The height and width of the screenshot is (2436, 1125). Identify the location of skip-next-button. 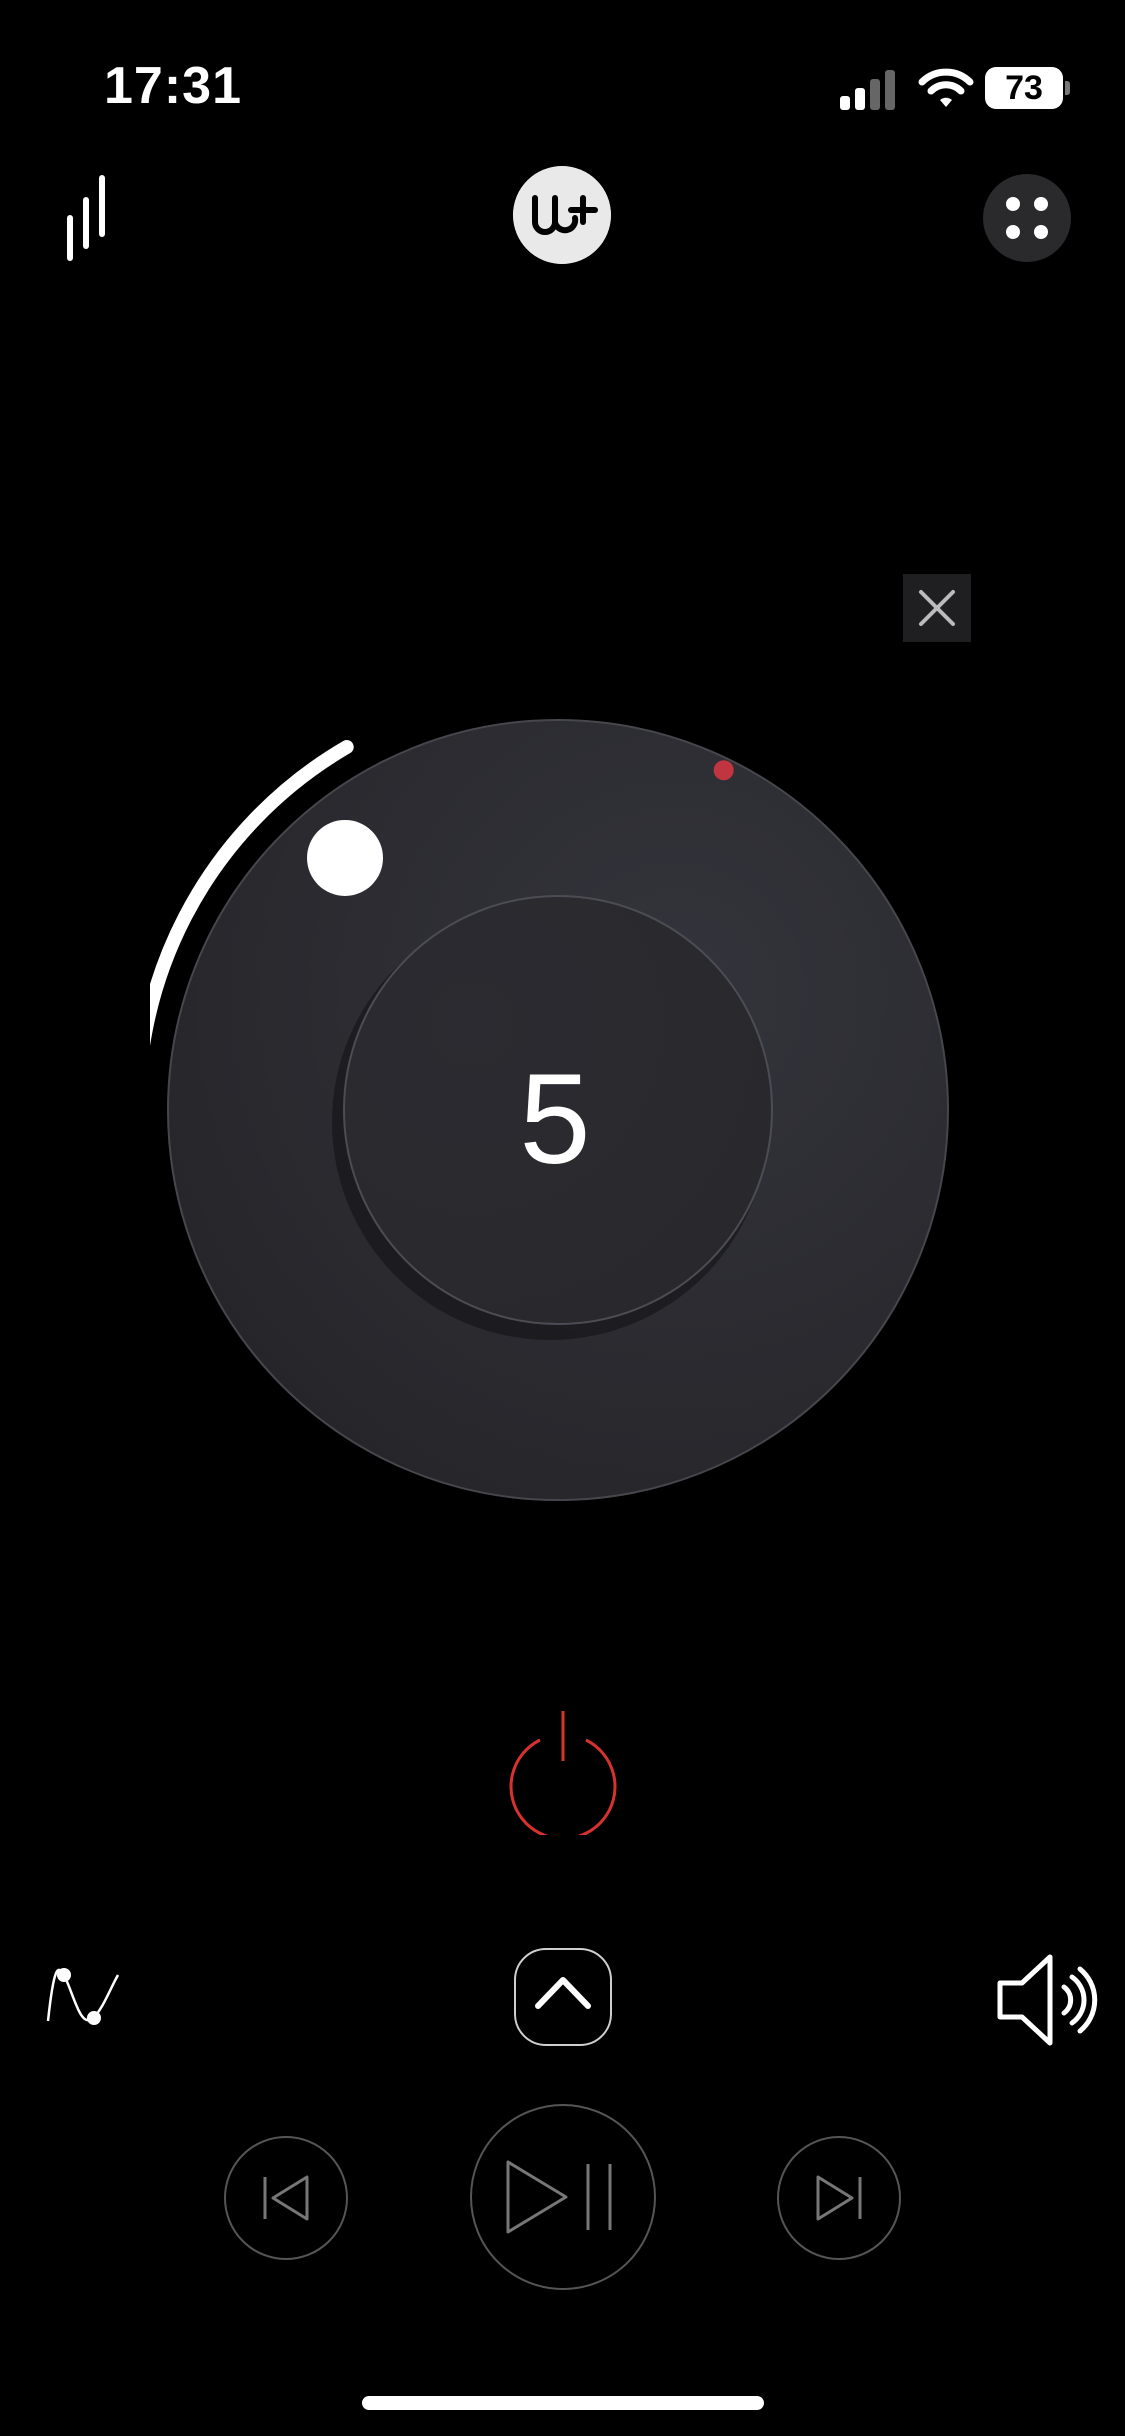
(839, 2198).